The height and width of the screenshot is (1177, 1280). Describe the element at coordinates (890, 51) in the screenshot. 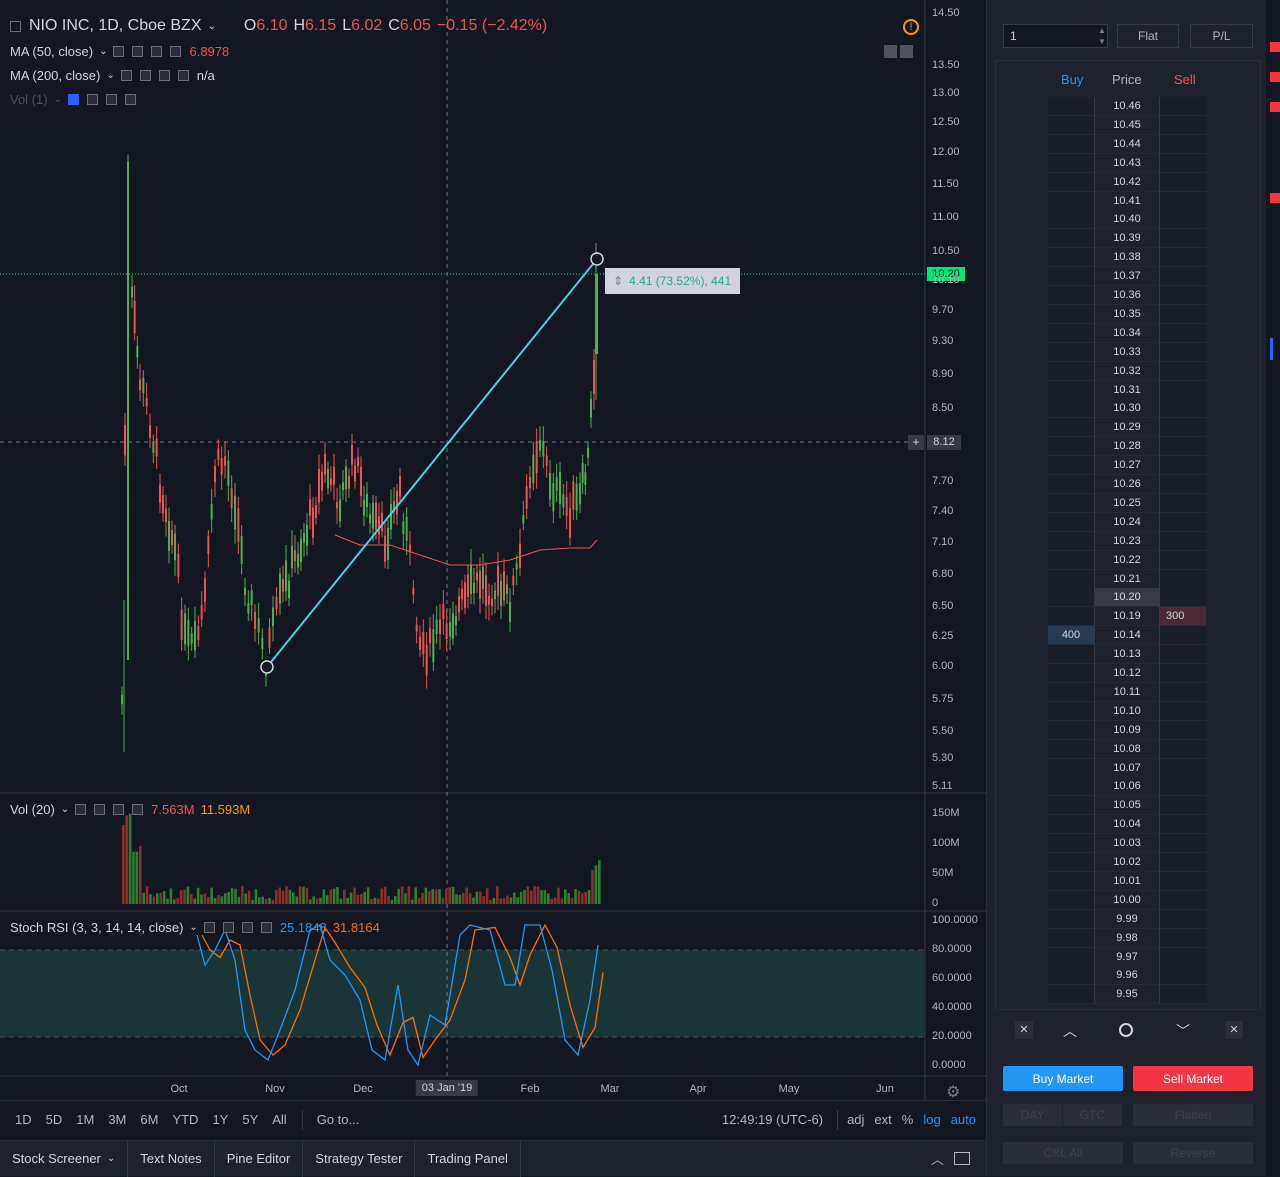

I see `collapse-arrow-icon` at that location.